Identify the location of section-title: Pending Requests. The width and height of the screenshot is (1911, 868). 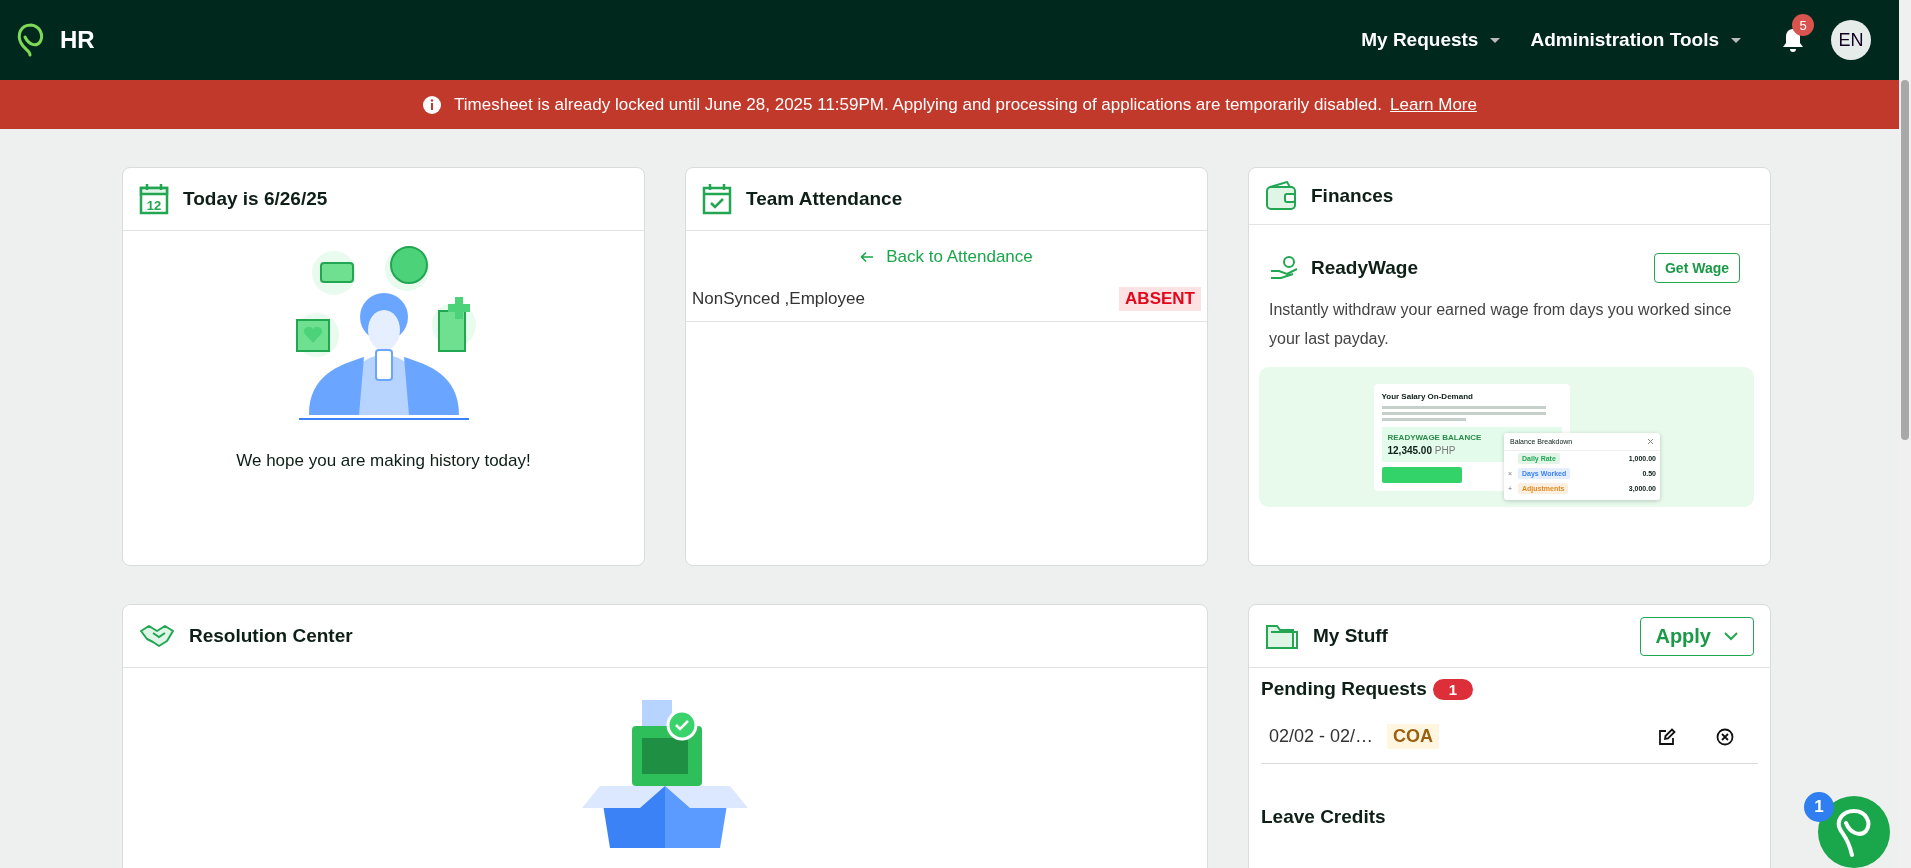
(1344, 689).